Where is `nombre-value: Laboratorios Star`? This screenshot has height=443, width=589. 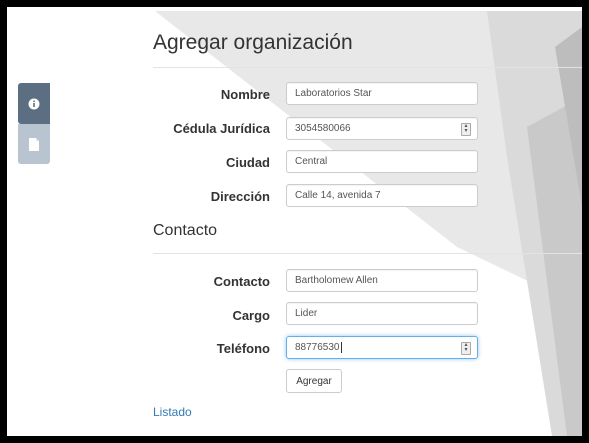
nombre-value: Laboratorios Star is located at coordinates (333, 93).